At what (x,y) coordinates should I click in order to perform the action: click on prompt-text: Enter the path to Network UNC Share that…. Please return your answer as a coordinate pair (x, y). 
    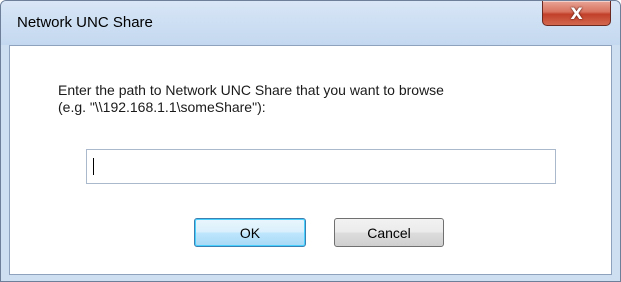
    Looking at the image, I should click on (318, 99).